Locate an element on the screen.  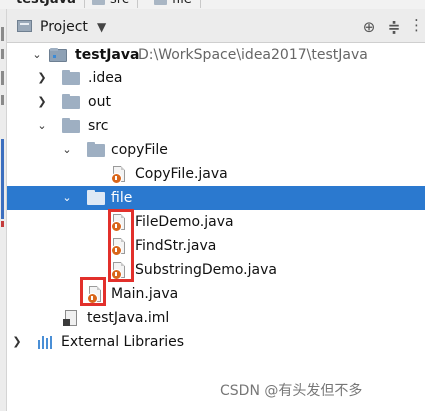
tree-row-idea: ❯ .idea is located at coordinates (216, 78).